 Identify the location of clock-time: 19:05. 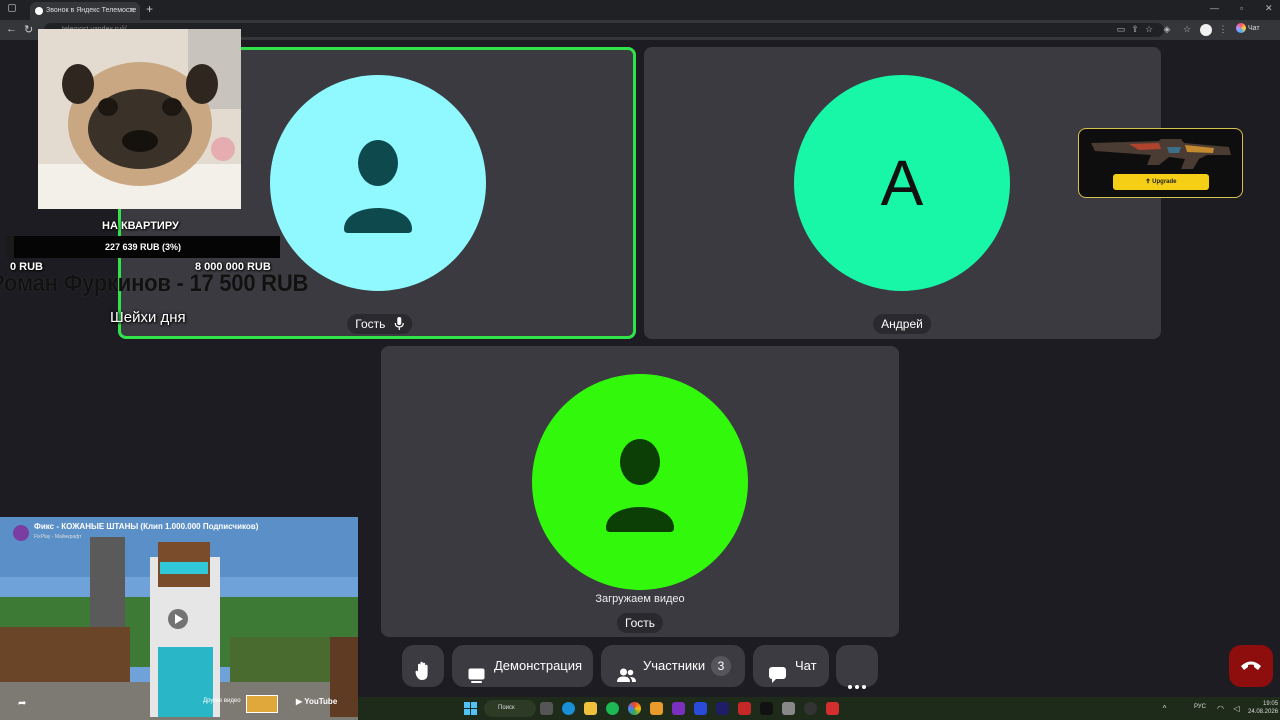
(1271, 704).